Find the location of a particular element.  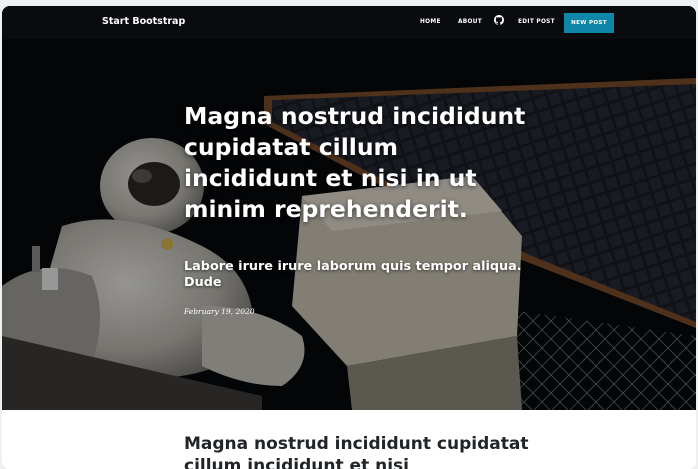

nav-item-home: HOME is located at coordinates (430, 22).